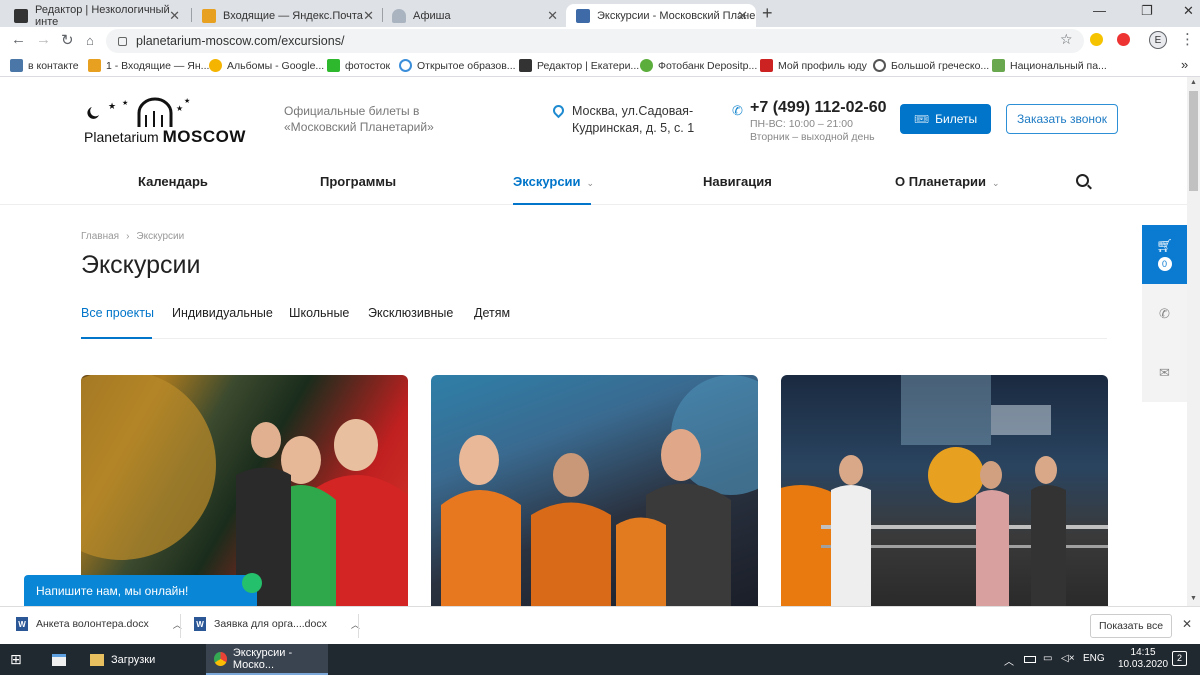  What do you see at coordinates (1164, 245) in the screenshot?
I see `cart-icon: 🛒︎` at bounding box center [1164, 245].